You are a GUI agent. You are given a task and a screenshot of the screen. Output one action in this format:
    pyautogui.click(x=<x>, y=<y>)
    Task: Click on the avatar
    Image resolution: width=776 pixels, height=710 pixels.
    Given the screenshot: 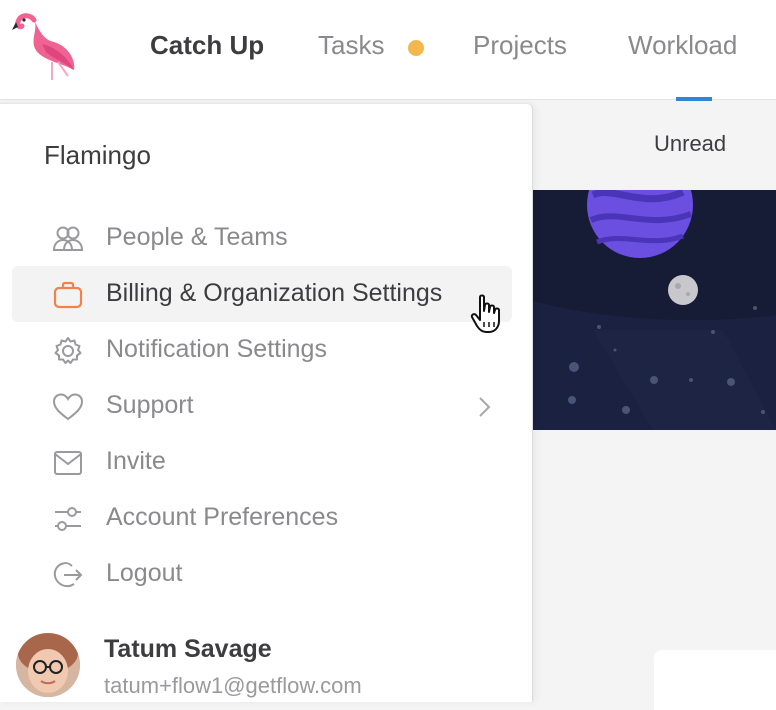 What is the action you would take?
    pyautogui.click(x=48, y=665)
    